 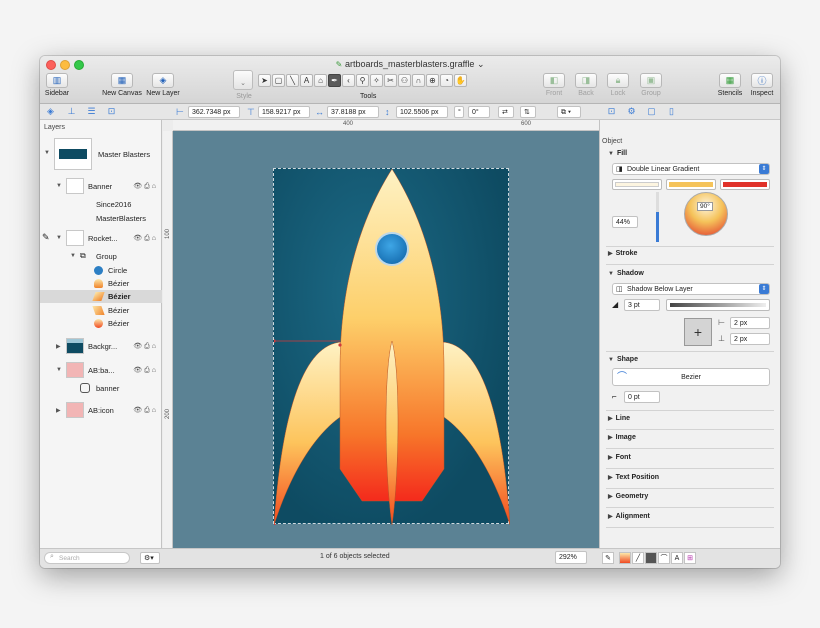 I want to click on style-brush-icon: ✧, so click(x=376, y=80).